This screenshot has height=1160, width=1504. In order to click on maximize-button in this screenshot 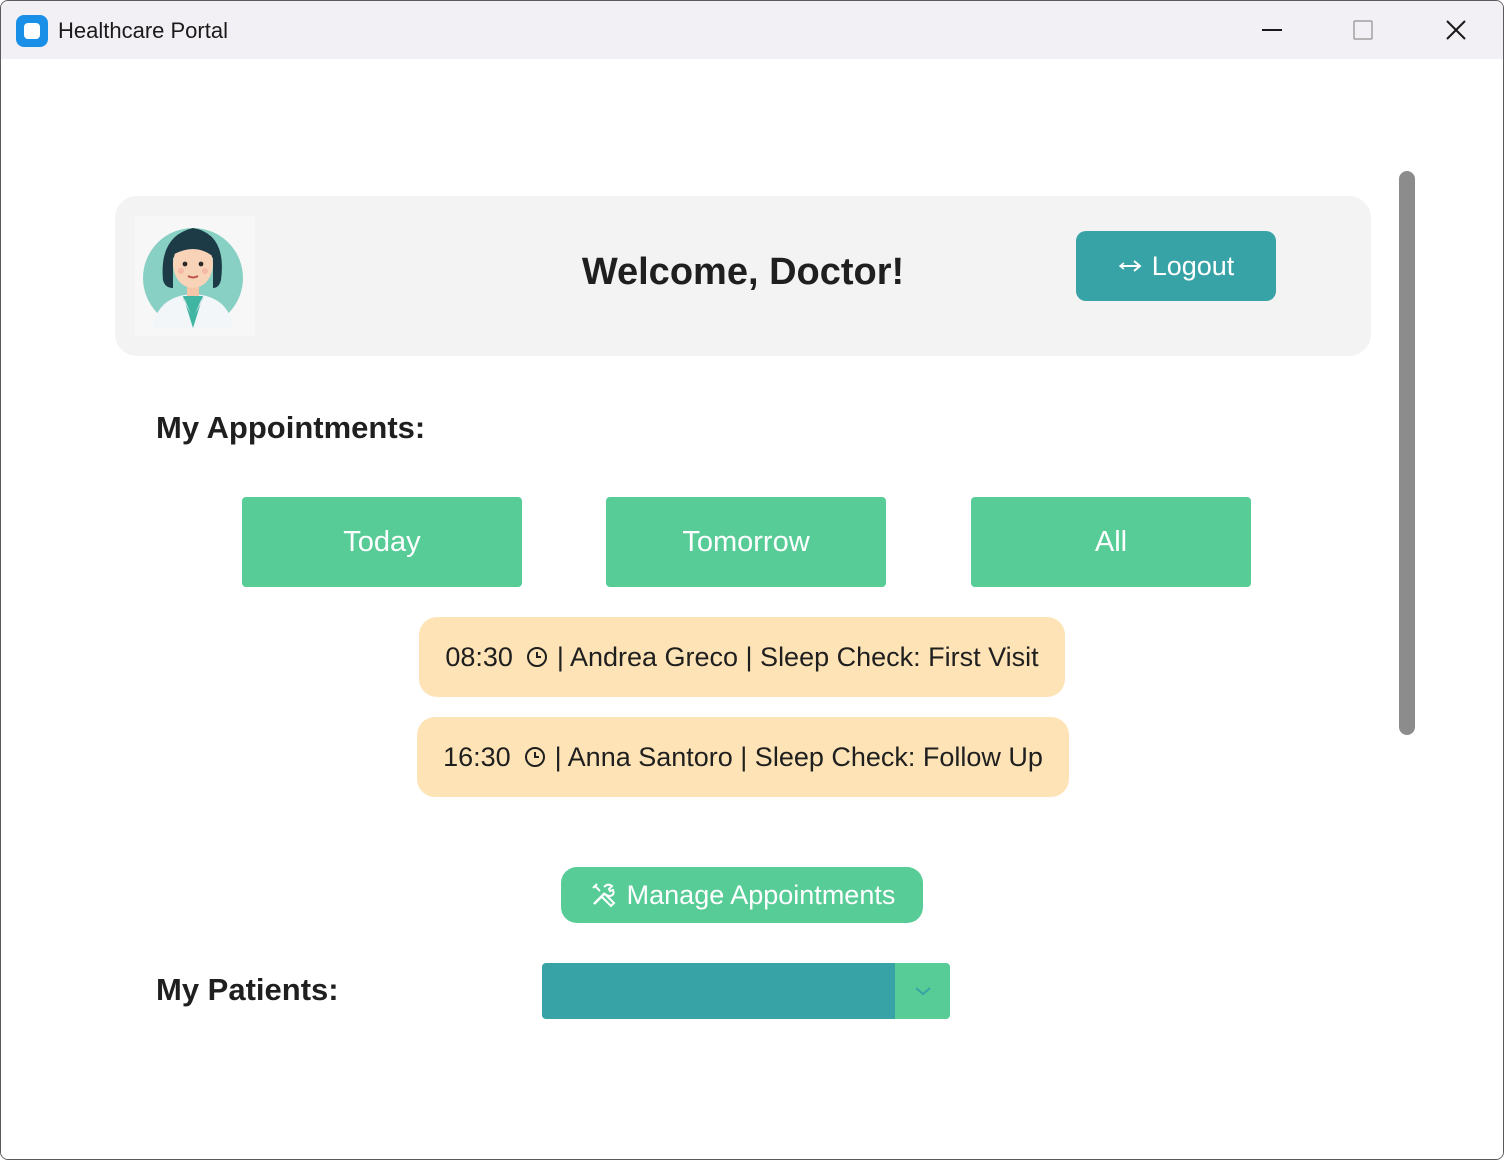, I will do `click(1363, 30)`.